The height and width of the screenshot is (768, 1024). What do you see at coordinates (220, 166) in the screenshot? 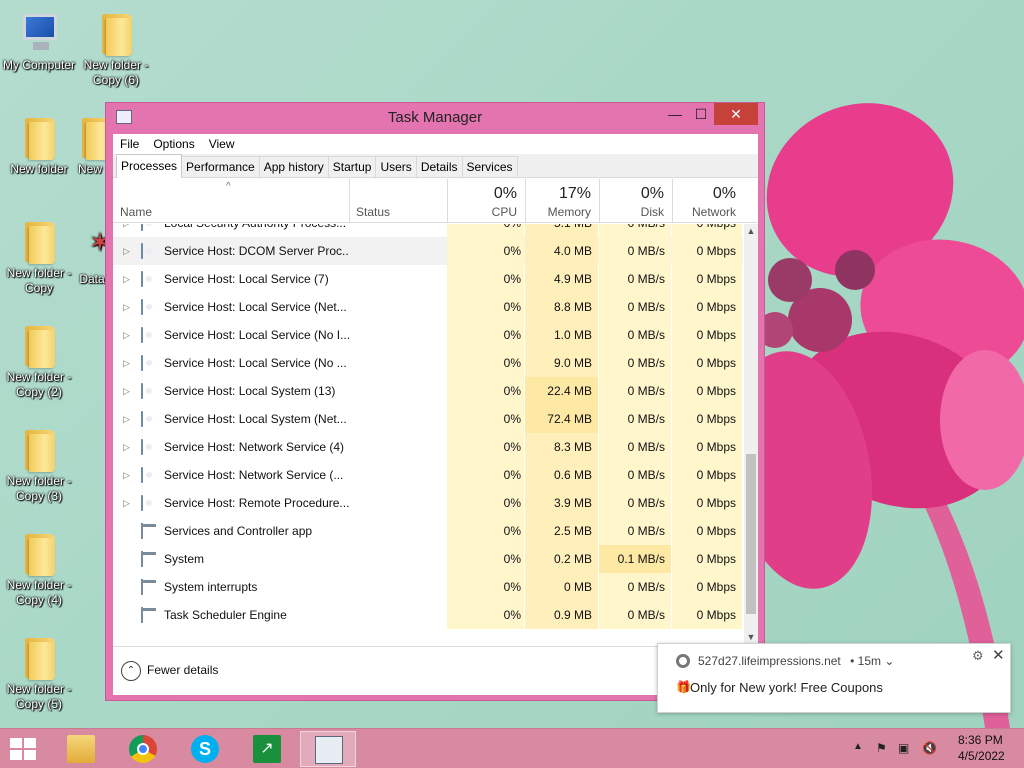
I see `tab-performance: Performance` at bounding box center [220, 166].